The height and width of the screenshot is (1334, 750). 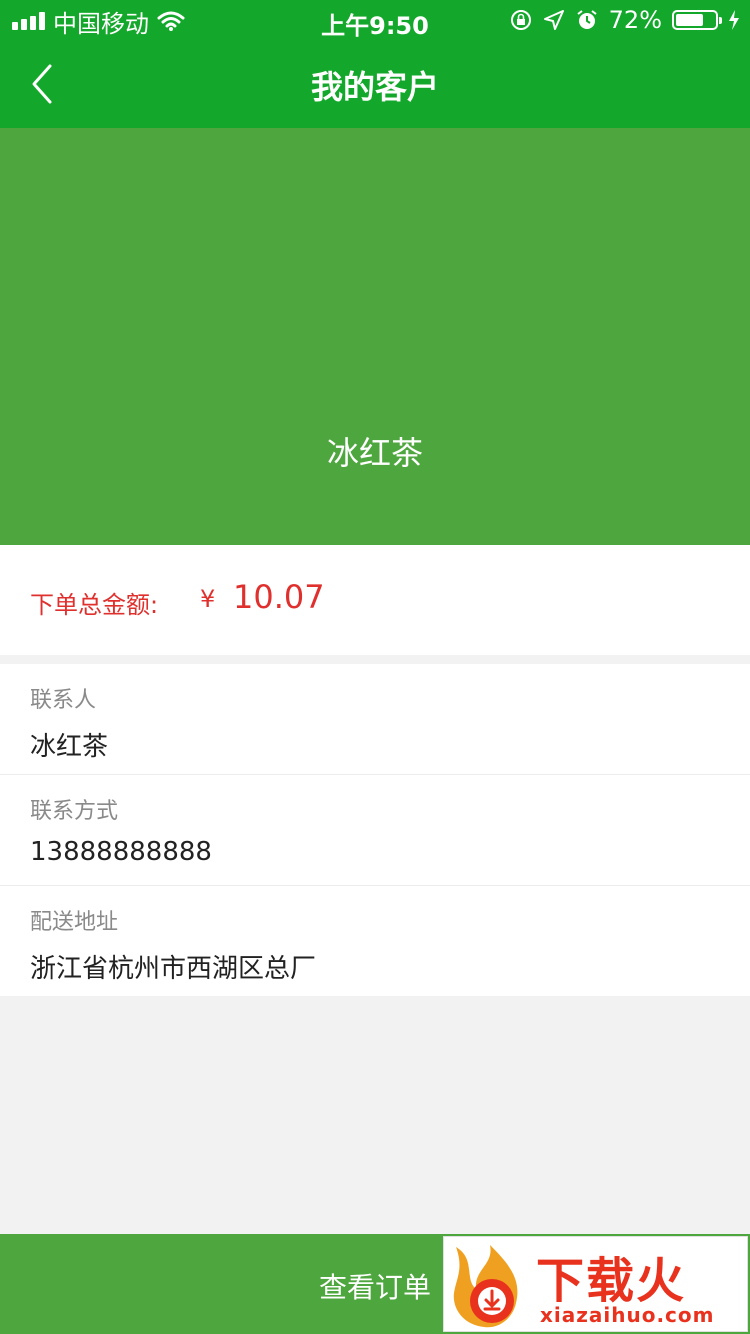 I want to click on charging-icon, so click(x=734, y=20).